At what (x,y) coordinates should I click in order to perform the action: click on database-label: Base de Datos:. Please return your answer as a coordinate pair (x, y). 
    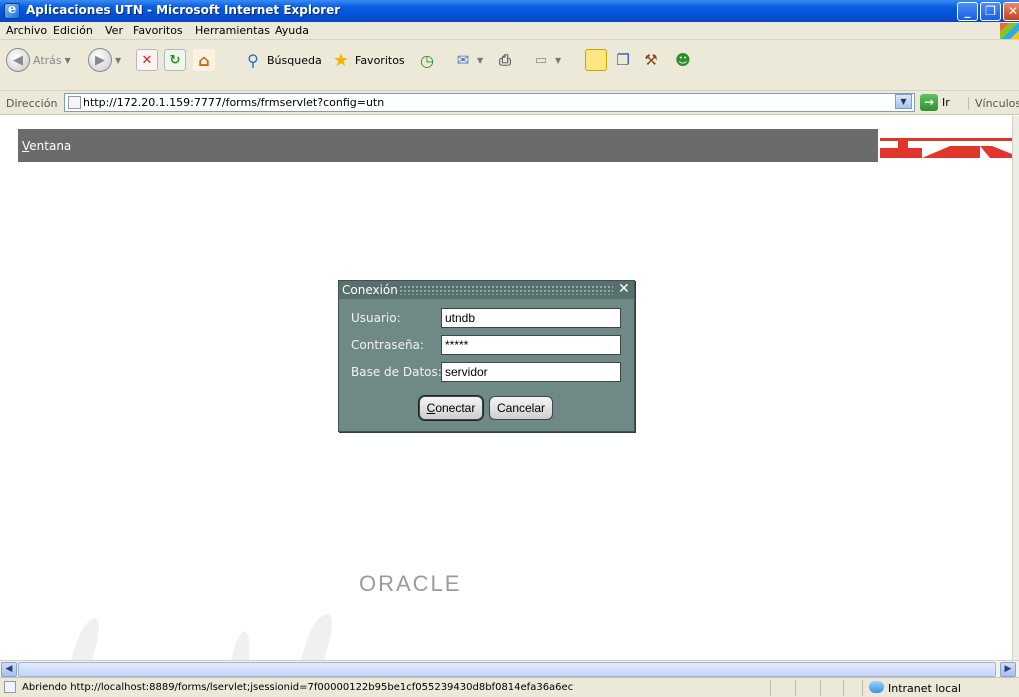
    Looking at the image, I should click on (396, 372).